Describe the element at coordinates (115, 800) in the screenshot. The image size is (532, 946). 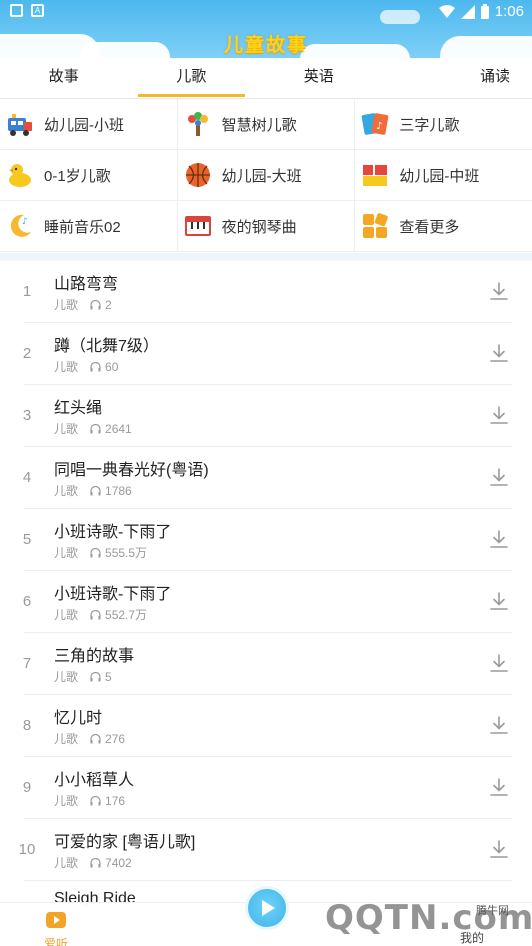
I see `play-count: 176` at that location.